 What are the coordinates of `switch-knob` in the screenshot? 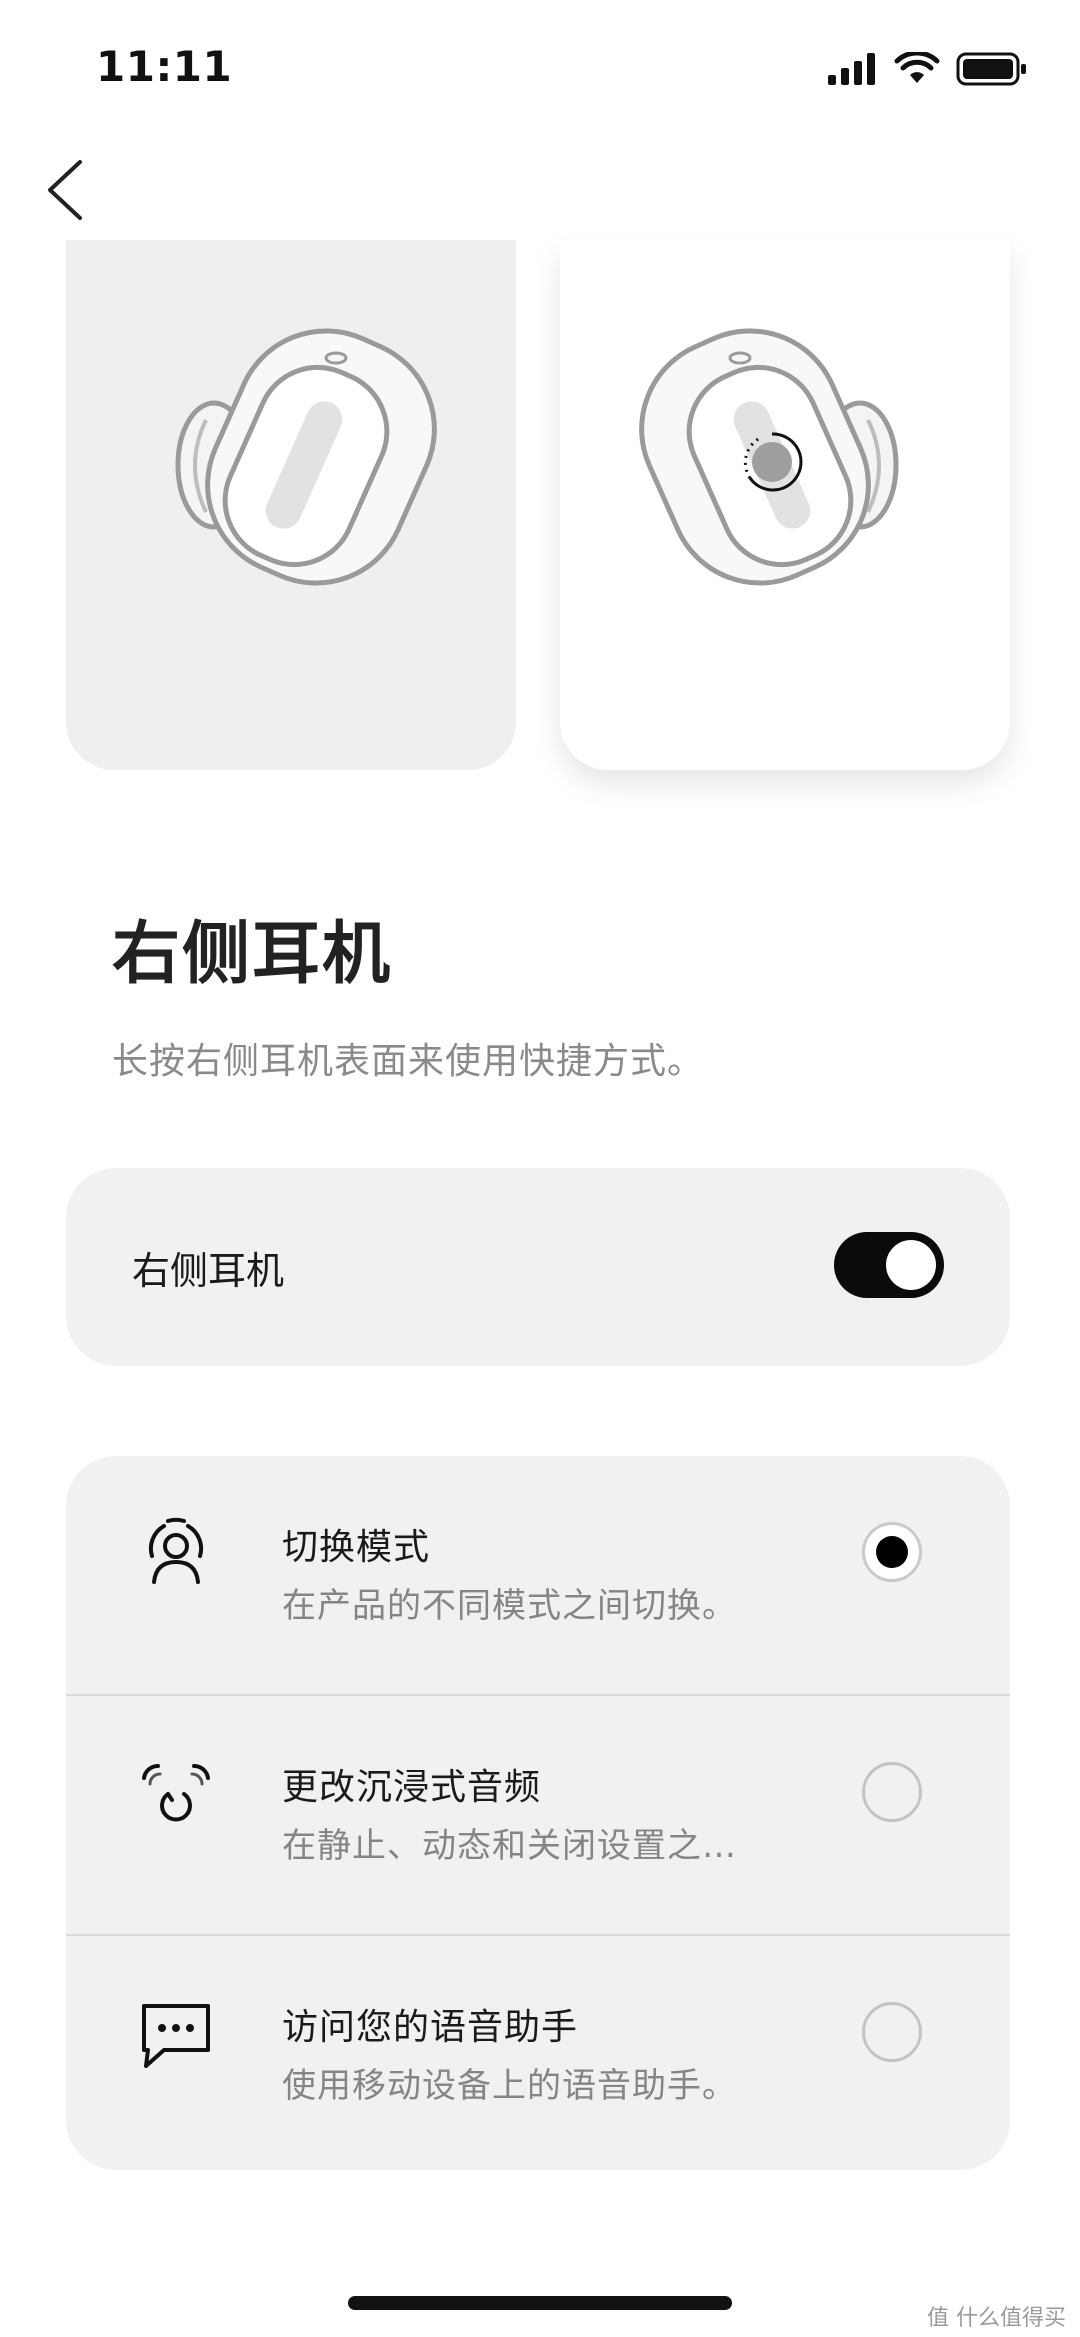 It's located at (911, 1265).